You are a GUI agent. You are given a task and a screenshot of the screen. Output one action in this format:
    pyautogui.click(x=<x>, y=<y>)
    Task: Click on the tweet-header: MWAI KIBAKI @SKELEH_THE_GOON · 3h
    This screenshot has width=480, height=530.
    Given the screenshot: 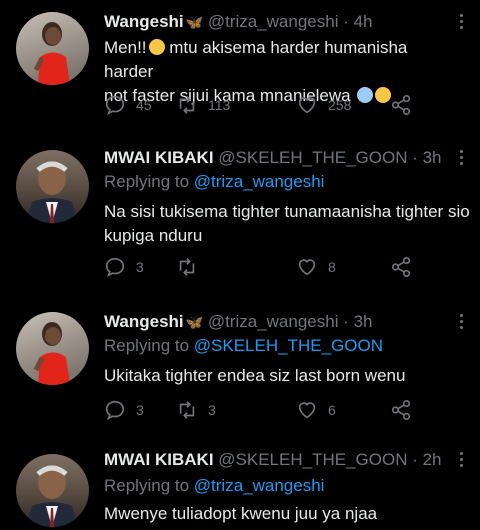 What is the action you would take?
    pyautogui.click(x=273, y=158)
    